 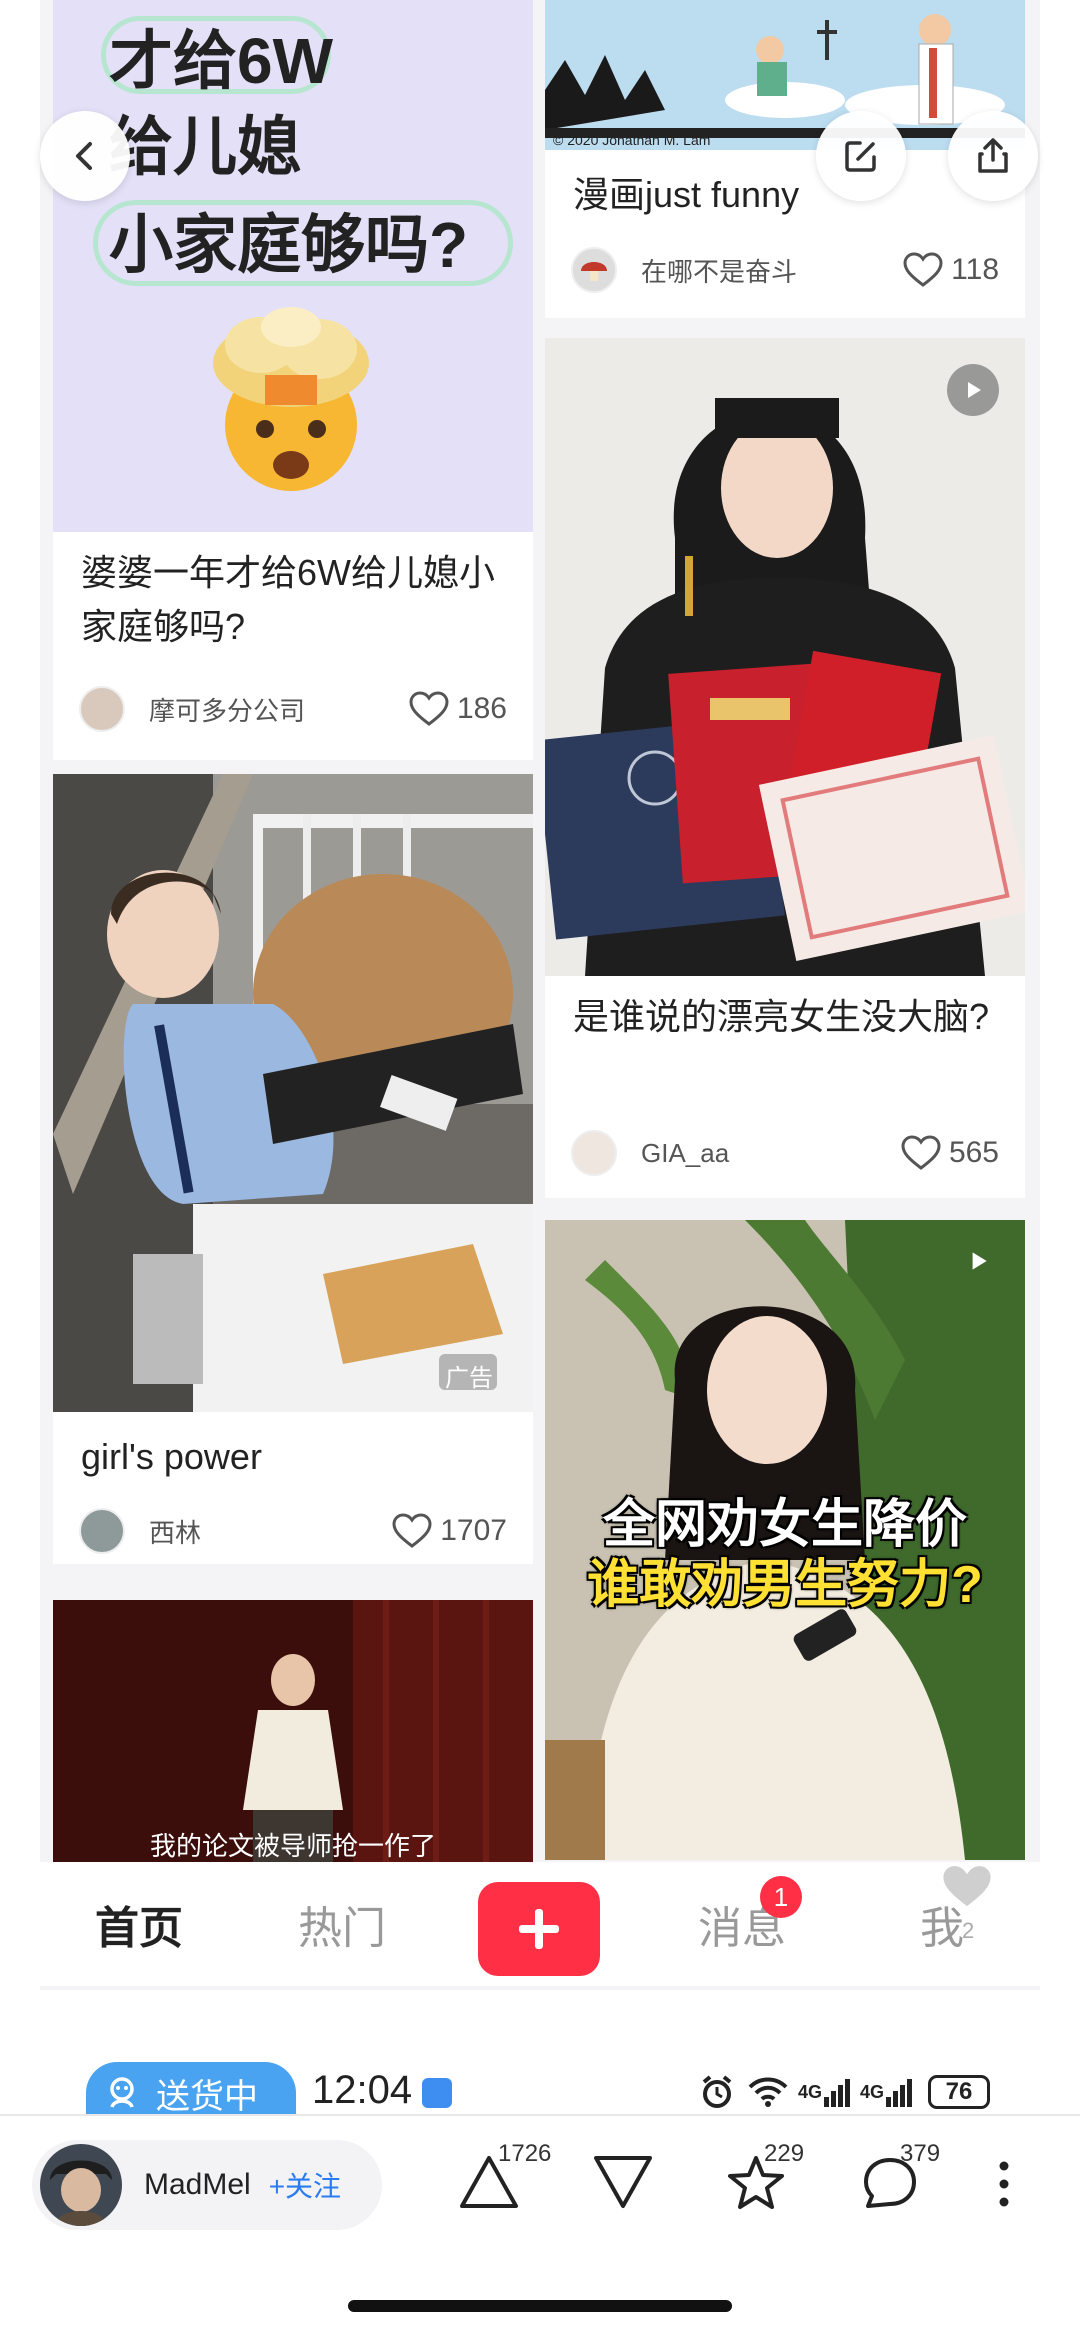 What do you see at coordinates (292, 1846) in the screenshot?
I see `video-caption: 我的论文被导师抢一作了` at bounding box center [292, 1846].